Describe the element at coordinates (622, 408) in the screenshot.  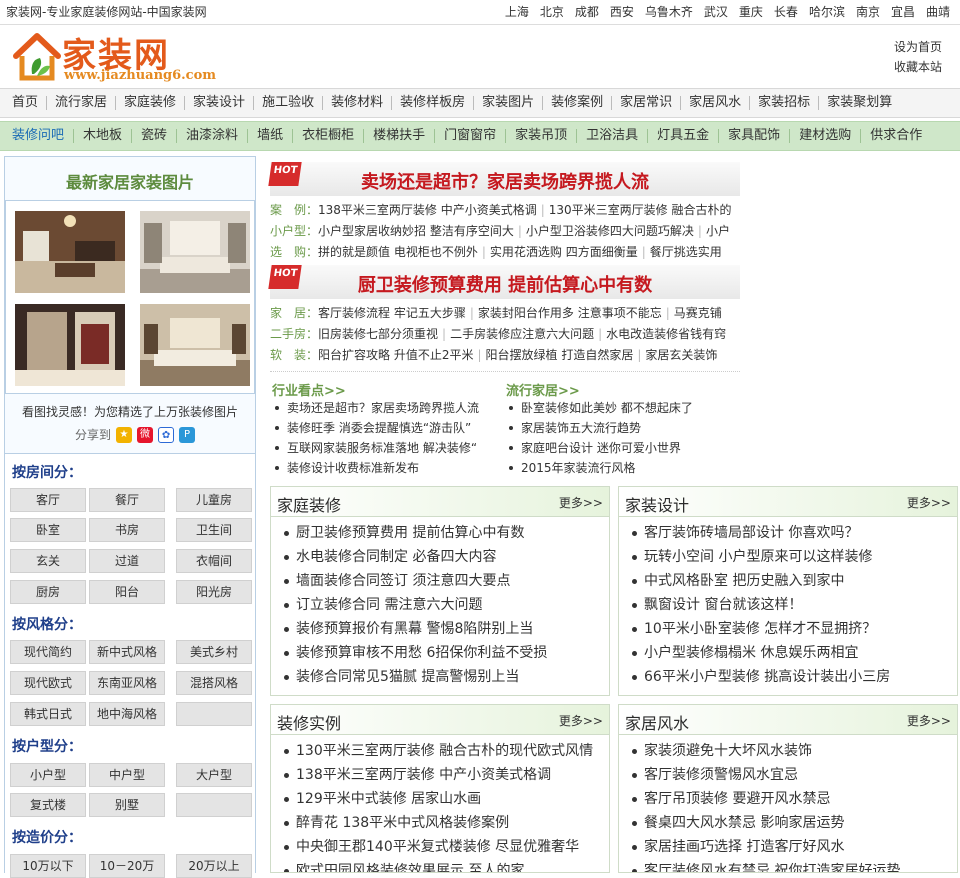
I see `list-item: 卧室装修如此美妙 都不想起床了` at that location.